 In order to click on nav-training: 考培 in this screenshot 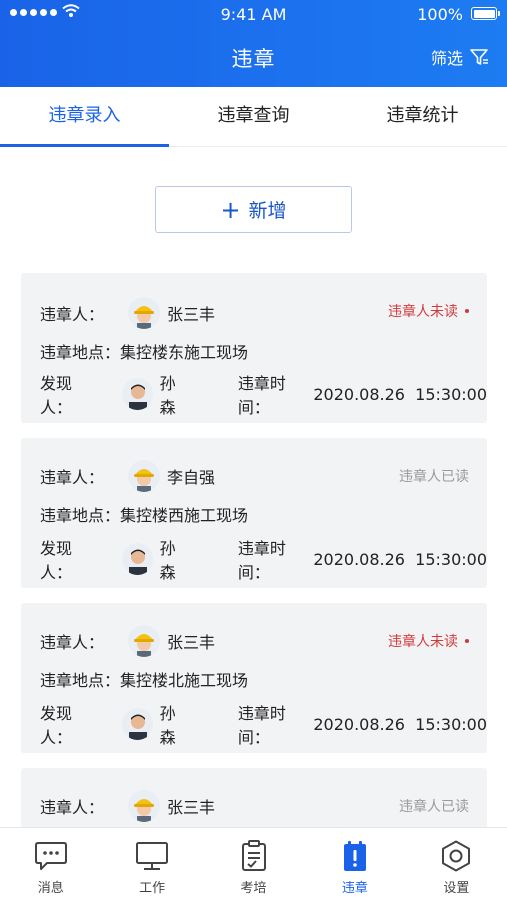, I will do `click(253, 864)`.